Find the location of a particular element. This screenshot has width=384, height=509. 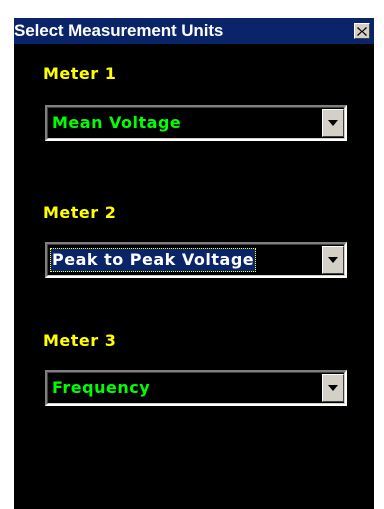

meter-2-dropdown: Peak to Peak Voltage is located at coordinates (196, 260).